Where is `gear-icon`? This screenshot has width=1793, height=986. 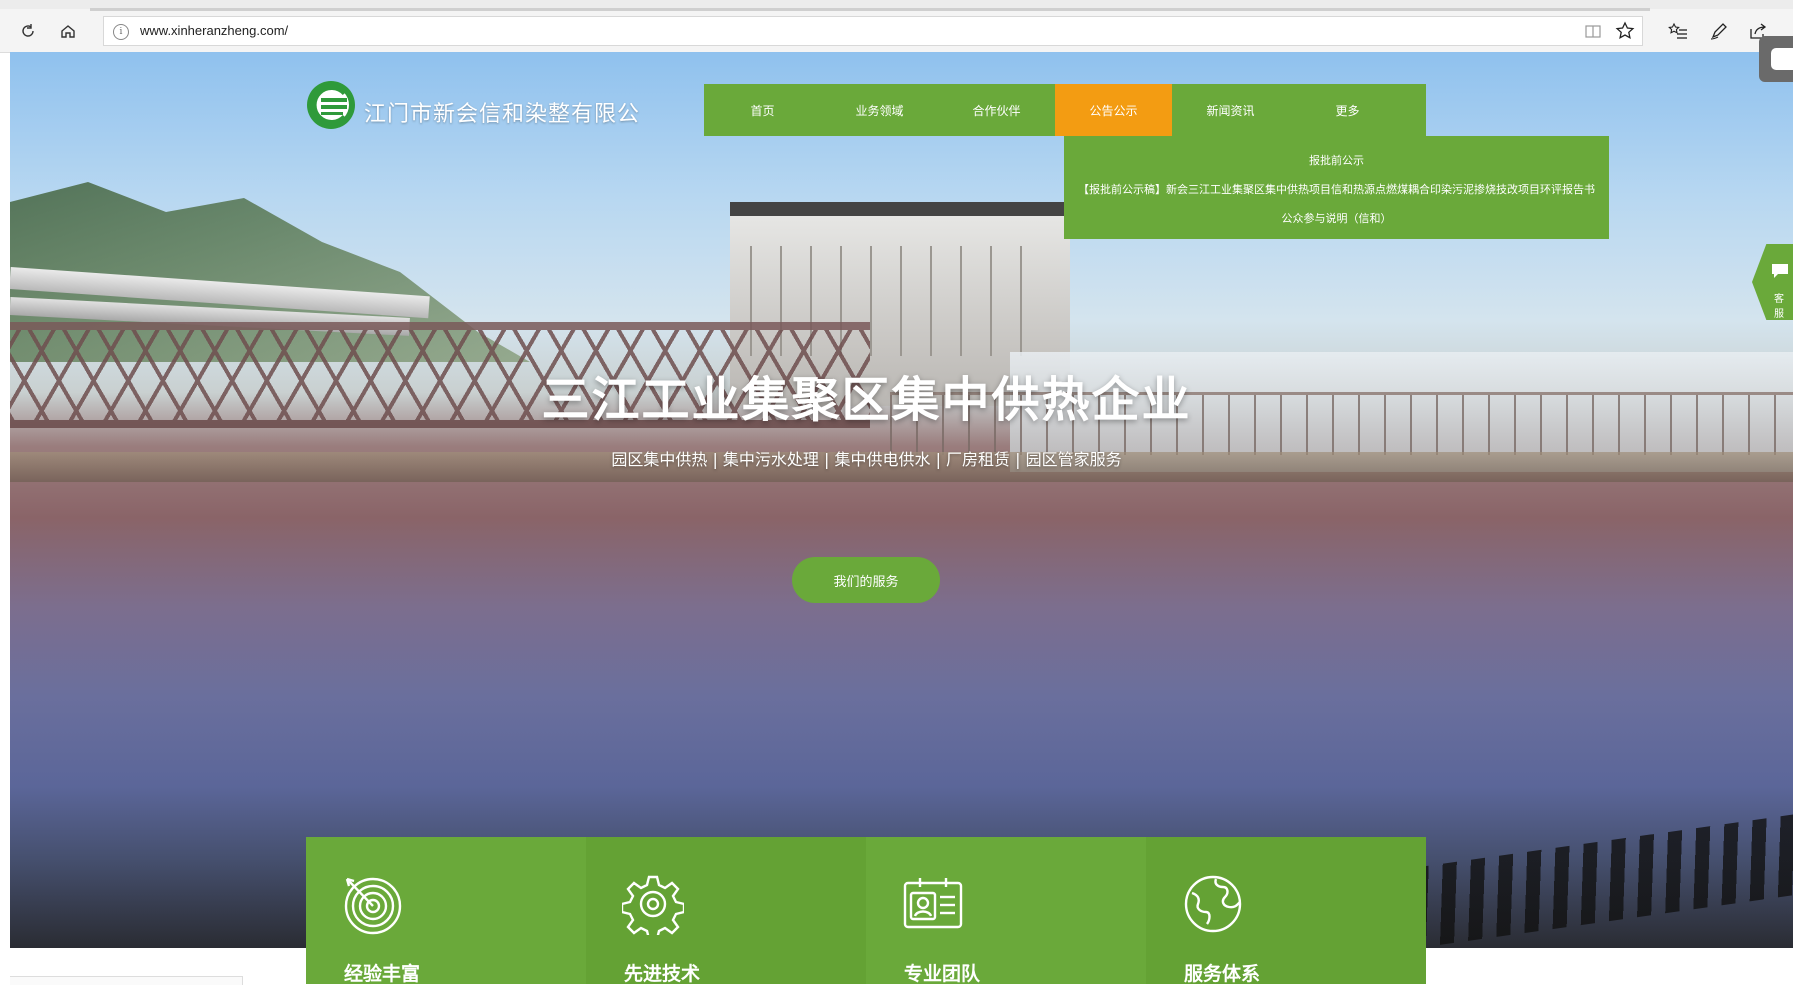
gear-icon is located at coordinates (653, 907).